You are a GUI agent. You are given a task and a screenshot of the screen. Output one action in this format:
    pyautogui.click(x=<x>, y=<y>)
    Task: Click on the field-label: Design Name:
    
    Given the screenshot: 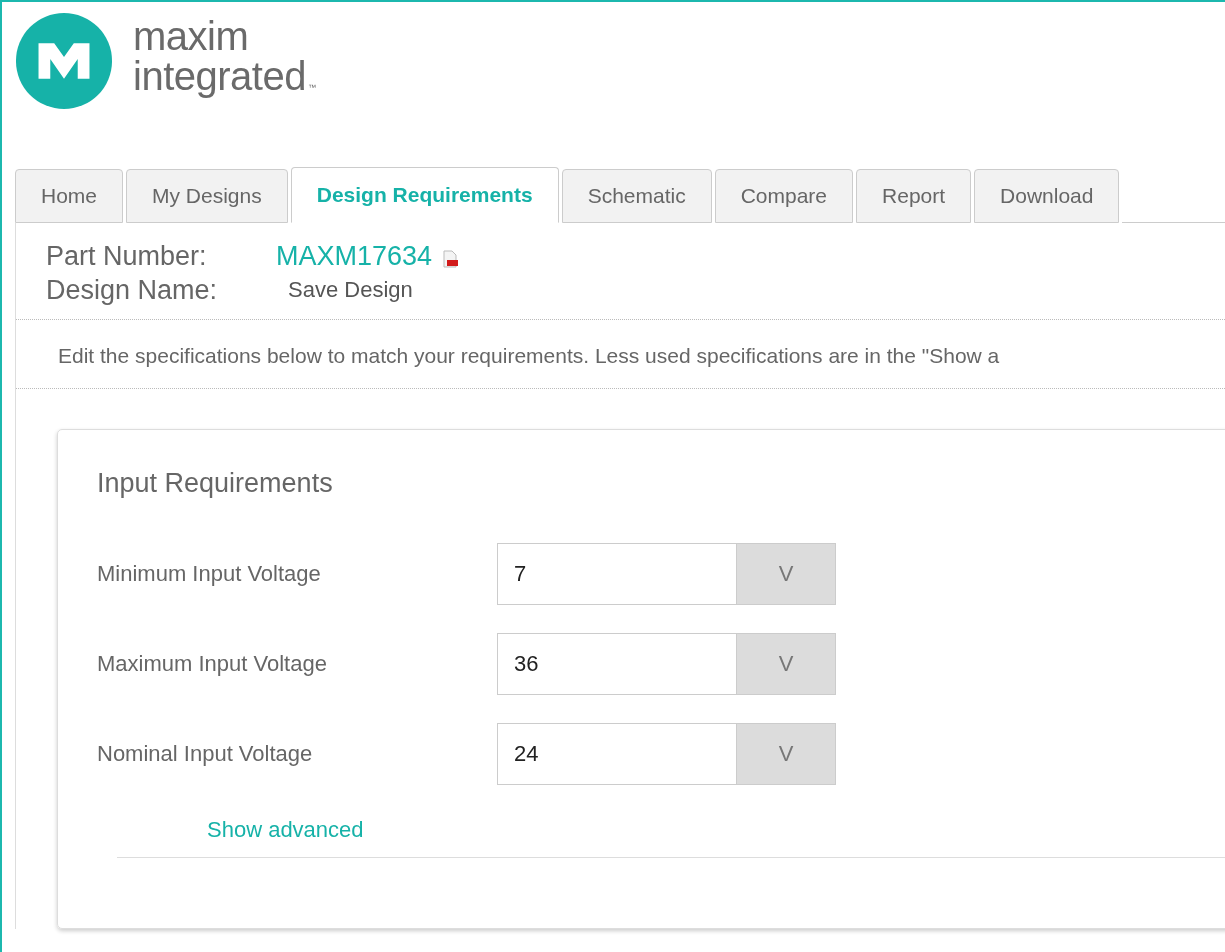 What is the action you would take?
    pyautogui.click(x=132, y=290)
    